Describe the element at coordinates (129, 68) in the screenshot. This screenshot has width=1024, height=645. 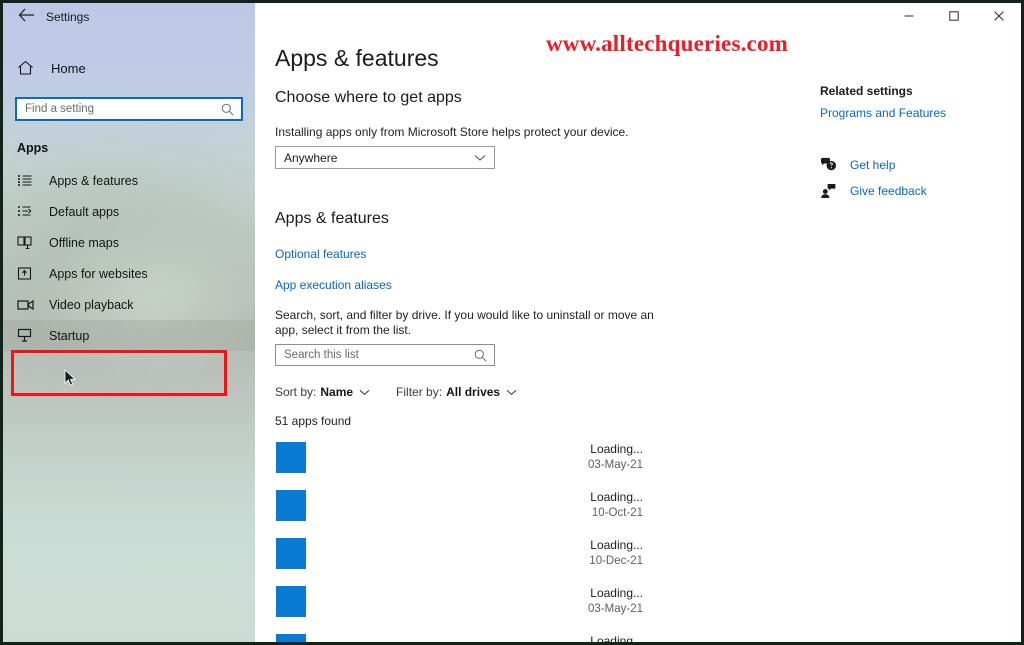
I see `sidebar-item-home: Home` at that location.